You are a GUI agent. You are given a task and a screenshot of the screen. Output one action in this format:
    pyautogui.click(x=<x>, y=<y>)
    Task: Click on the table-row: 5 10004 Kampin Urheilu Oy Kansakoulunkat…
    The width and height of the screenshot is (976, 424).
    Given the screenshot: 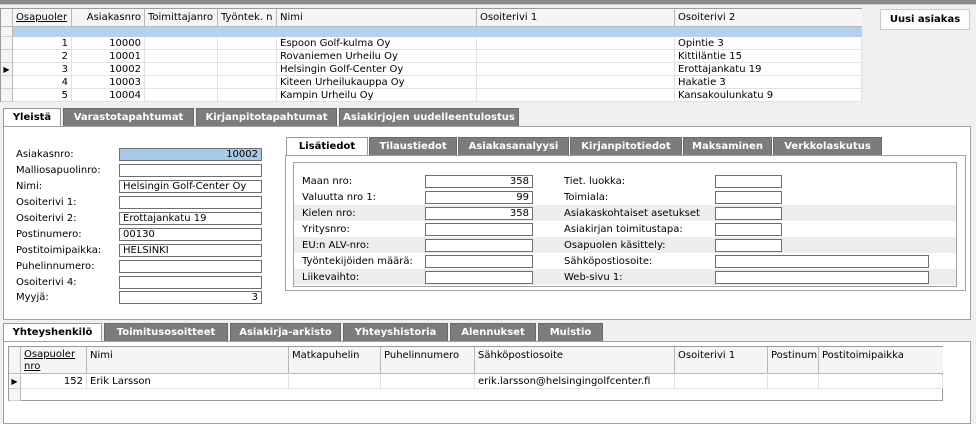 What is the action you would take?
    pyautogui.click(x=431, y=95)
    